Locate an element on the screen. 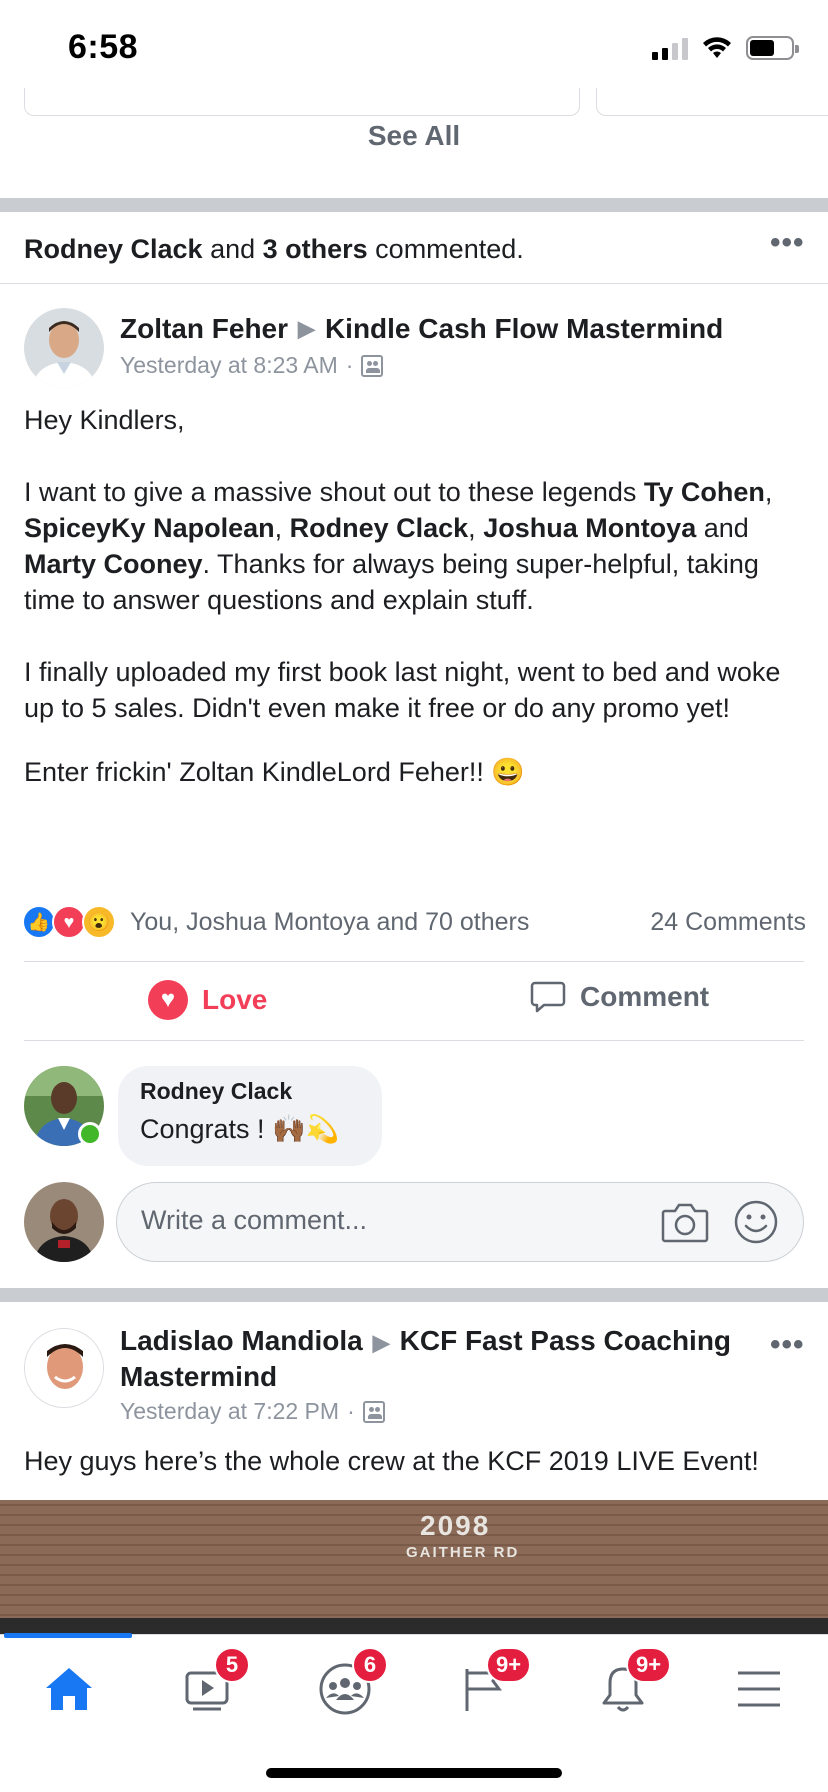 The image size is (828, 1792). activity-actor: Rodney Clack is located at coordinates (113, 249).